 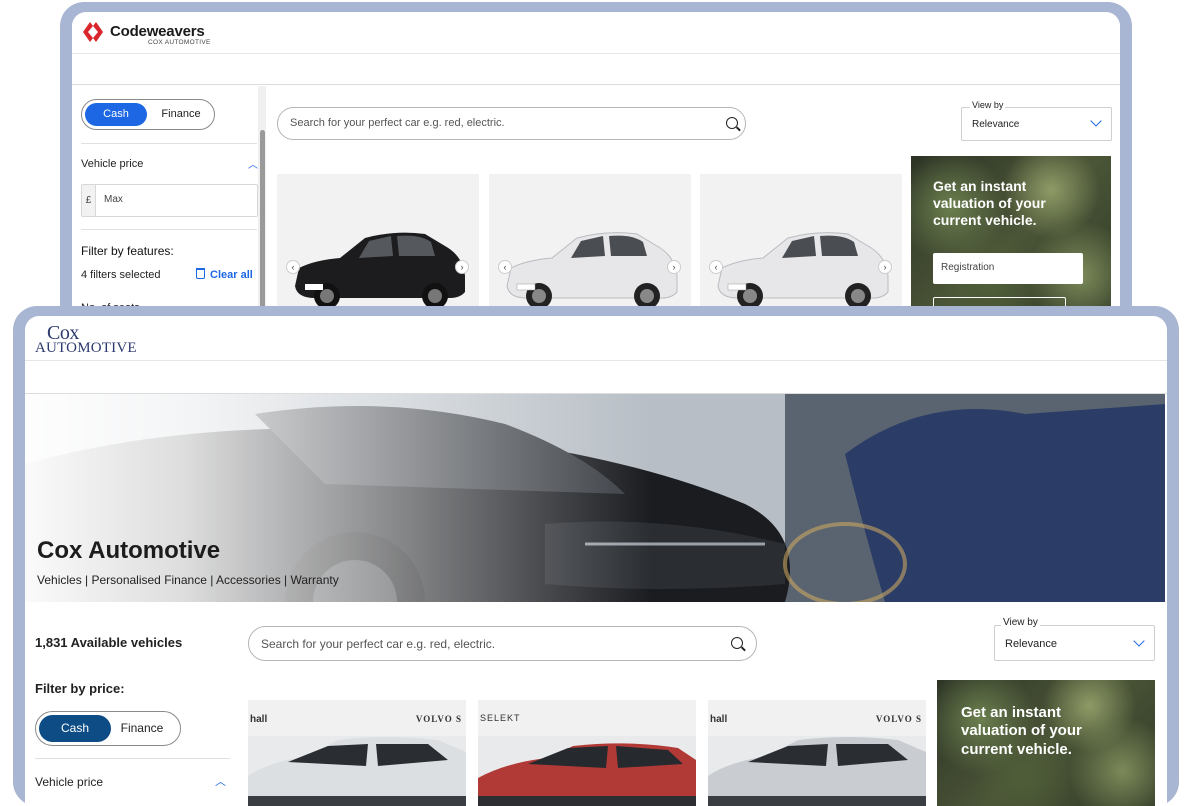 I want to click on currency-symbol: £, so click(x=89, y=200).